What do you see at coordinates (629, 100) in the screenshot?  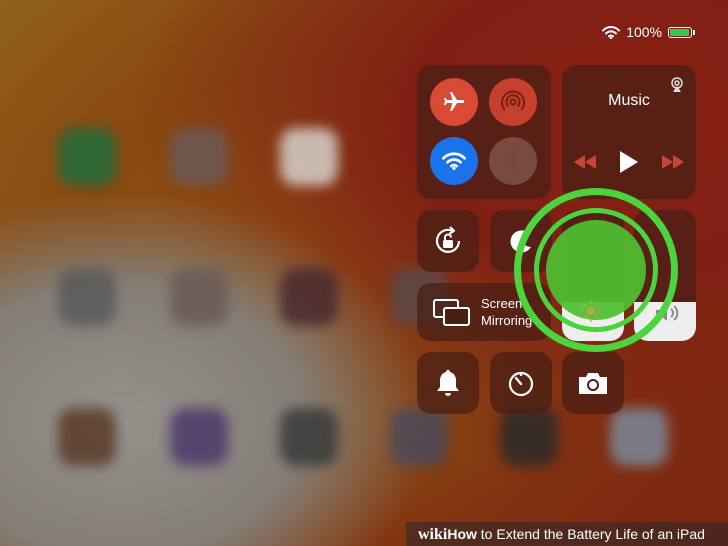 I see `music-title: Music` at bounding box center [629, 100].